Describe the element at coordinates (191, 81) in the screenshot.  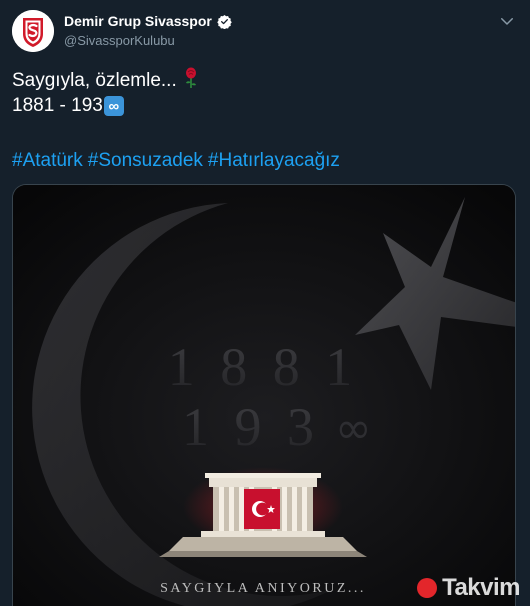
I see `rose-icon` at that location.